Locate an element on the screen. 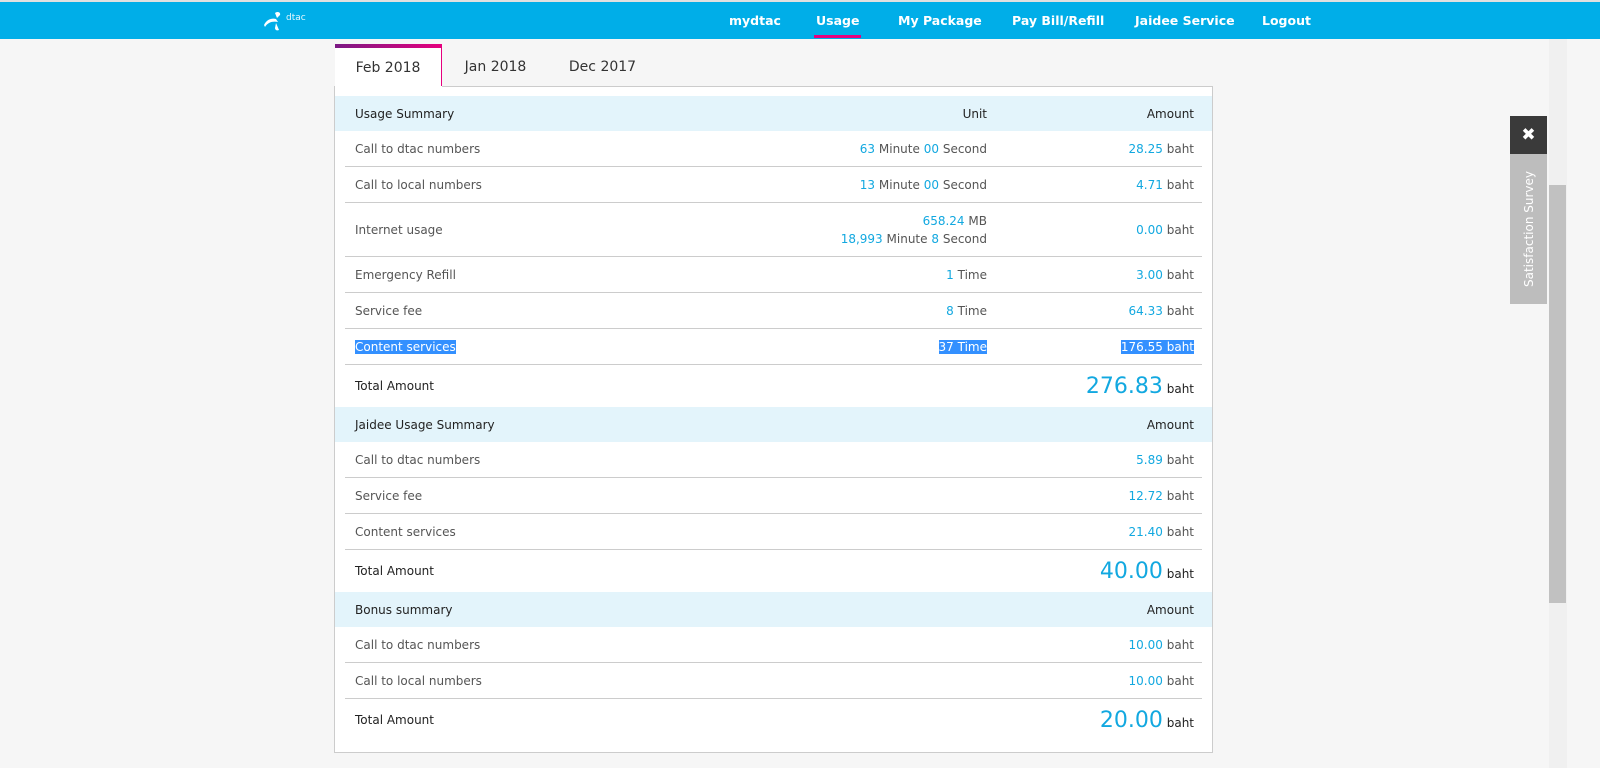 The width and height of the screenshot is (1600, 768). row-unit: 13 Minute 00 Second is located at coordinates (787, 185).